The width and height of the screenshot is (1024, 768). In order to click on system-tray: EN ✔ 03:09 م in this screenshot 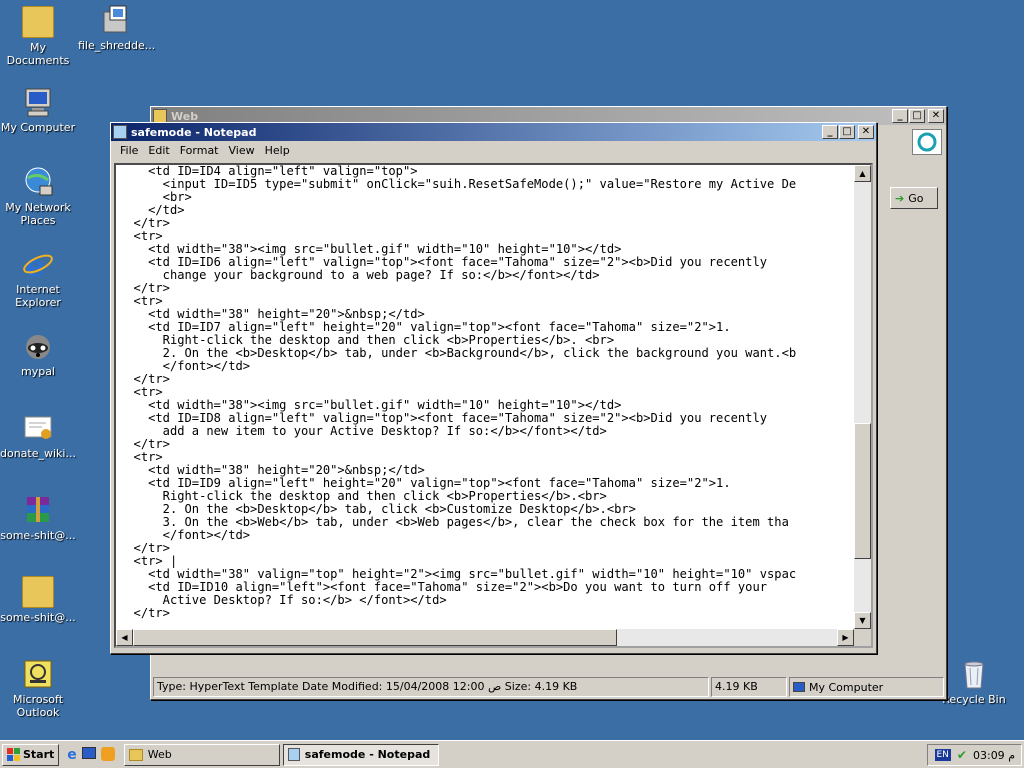, I will do `click(974, 755)`.